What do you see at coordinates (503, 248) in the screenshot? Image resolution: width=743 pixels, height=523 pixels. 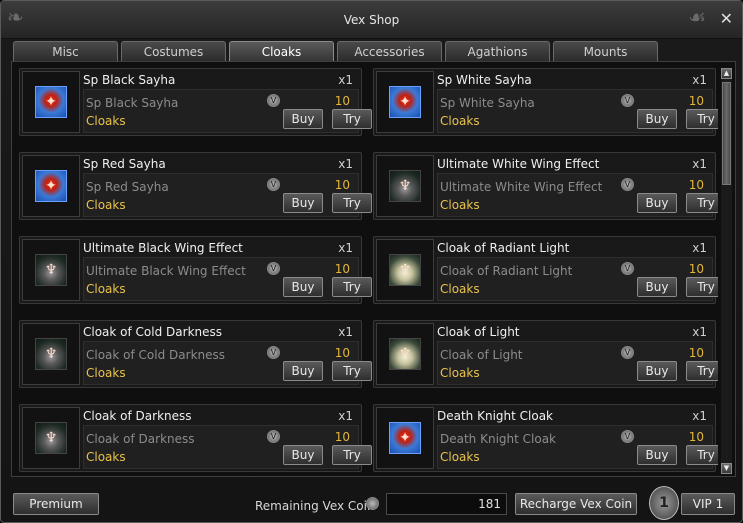 I see `item-name: Cloak of Radiant Light` at bounding box center [503, 248].